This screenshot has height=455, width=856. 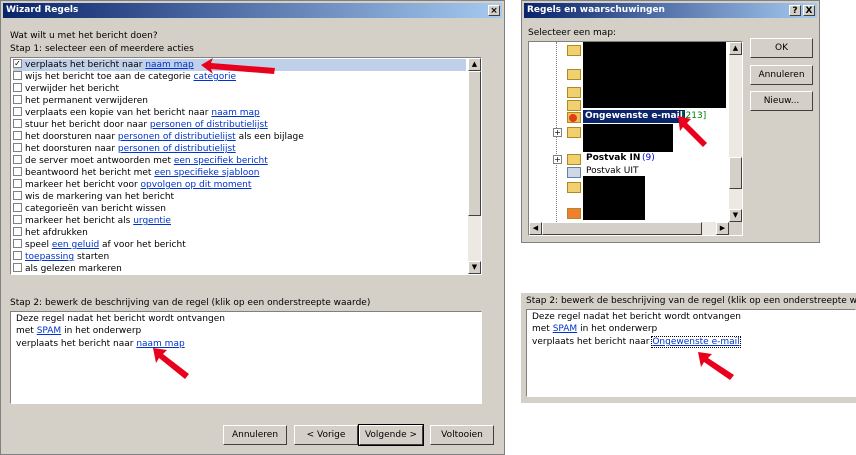 What do you see at coordinates (391, 435) in the screenshot?
I see `next-button: Volgende >` at bounding box center [391, 435].